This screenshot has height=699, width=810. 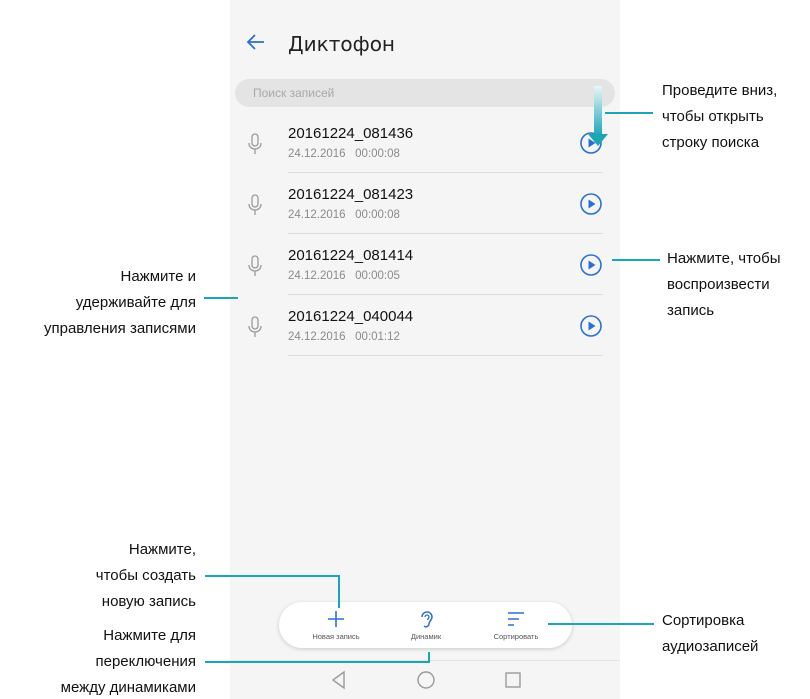 I want to click on nav-recents-icon, so click(x=513, y=680).